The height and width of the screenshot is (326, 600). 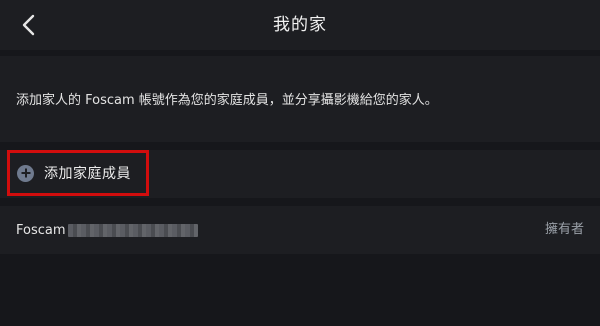 I want to click on plus-circle-icon, so click(x=25, y=173).